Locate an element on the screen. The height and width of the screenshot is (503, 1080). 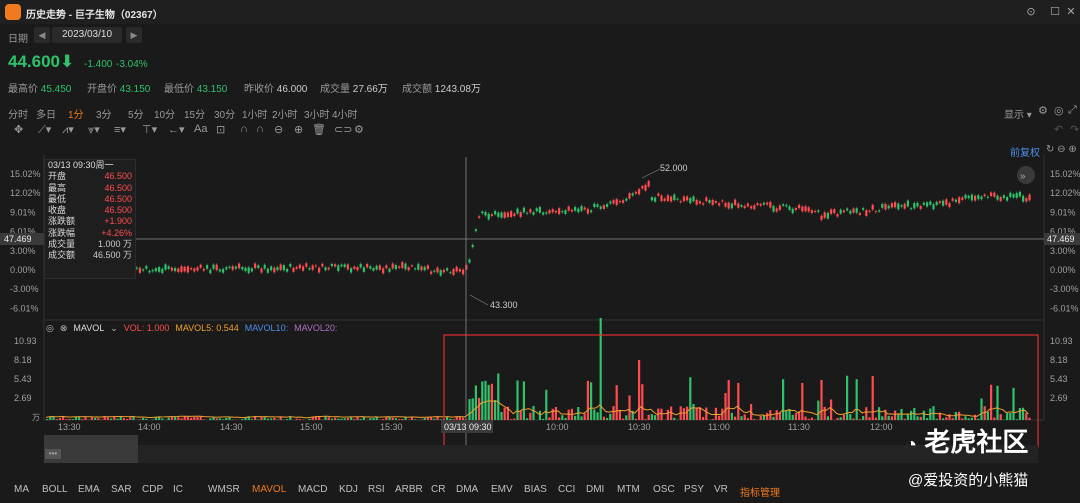
tab-timeframe-5: 10分 is located at coordinates (164, 113).